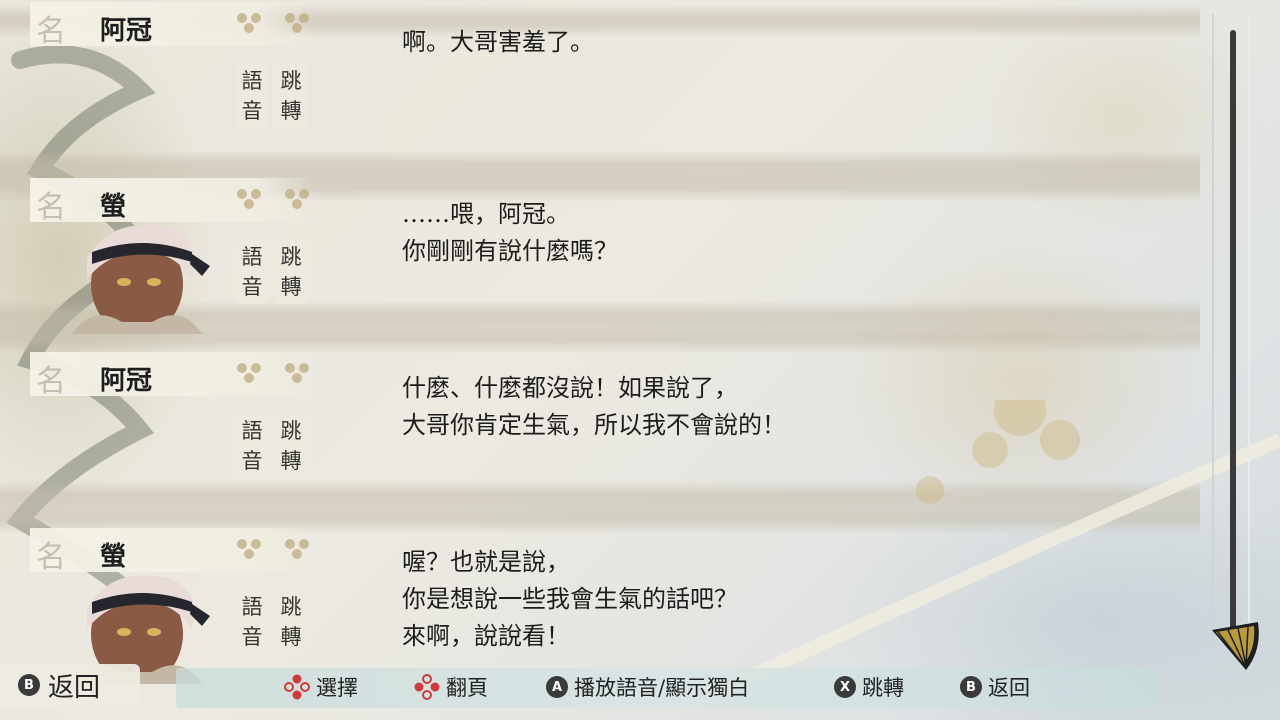  I want to click on dialogue-text: 啊。大哥害羞了。, so click(498, 42).